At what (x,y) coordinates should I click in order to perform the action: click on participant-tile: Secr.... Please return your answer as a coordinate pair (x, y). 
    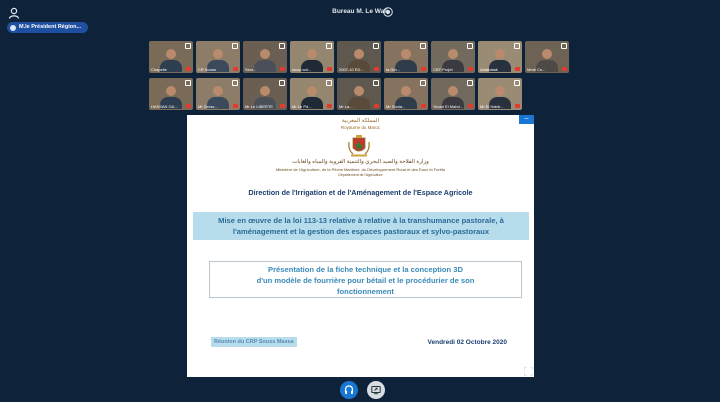
    Looking at the image, I should click on (265, 57).